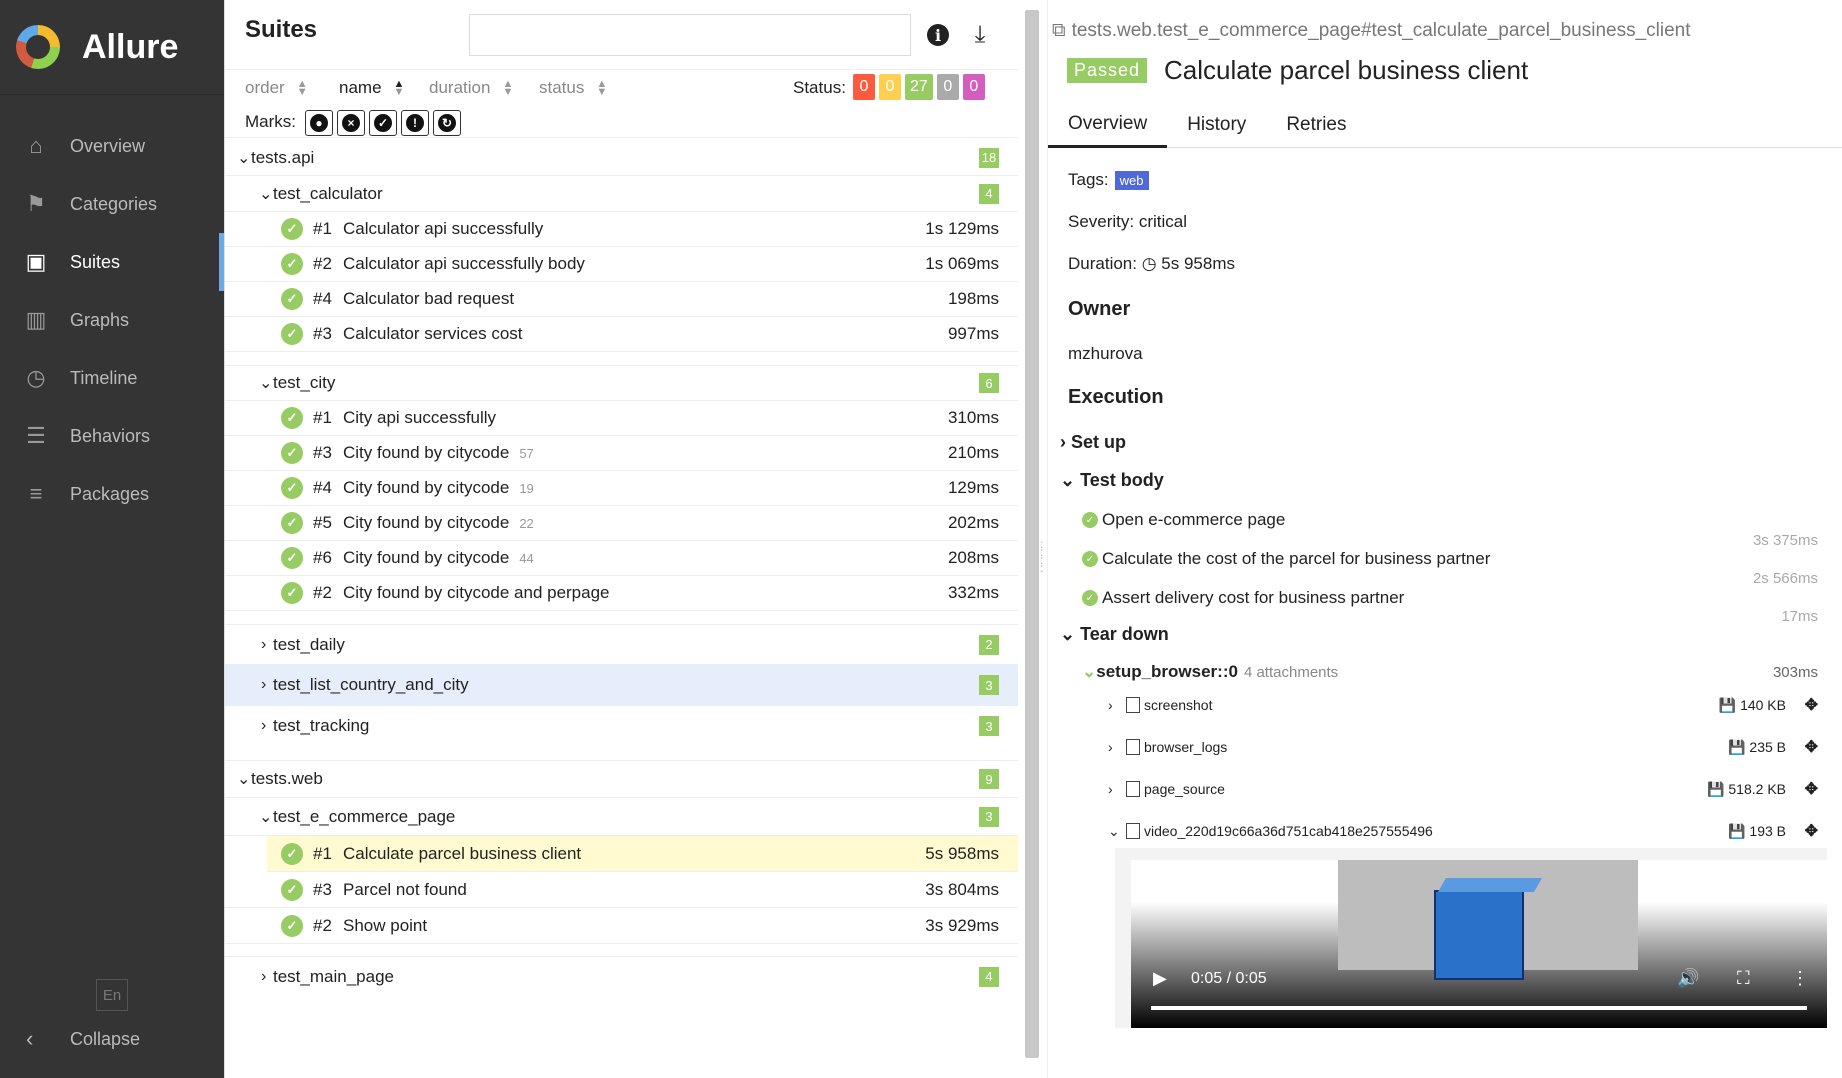  I want to click on mark-retries-button: ↻, so click(447, 123).